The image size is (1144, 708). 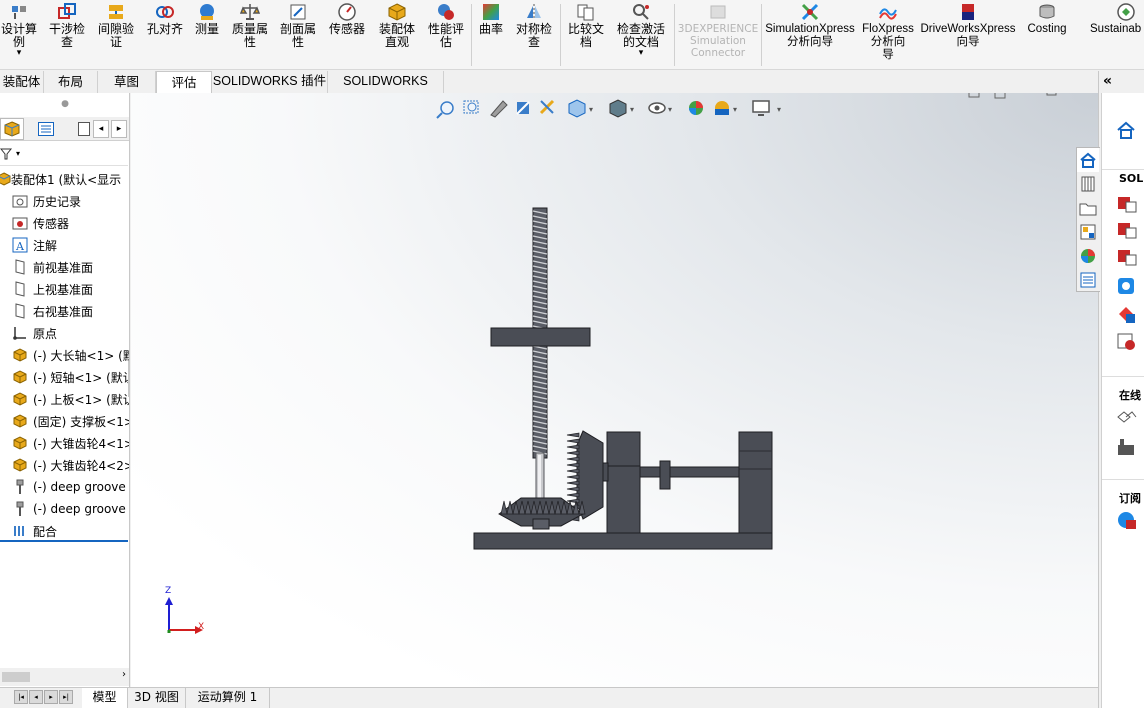 I want to click on zoom-to-area-icon, so click(x=471, y=107).